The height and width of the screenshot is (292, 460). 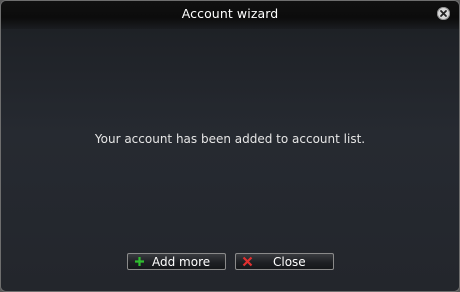 What do you see at coordinates (139, 261) in the screenshot?
I see `plus-icon` at bounding box center [139, 261].